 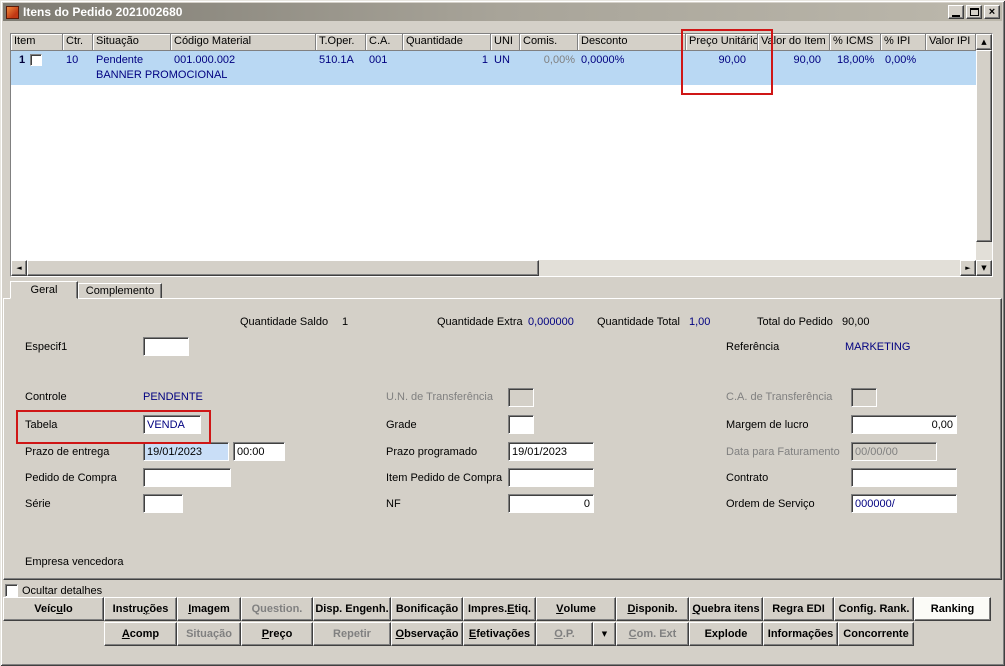 I want to click on maximize-button, so click(x=974, y=12).